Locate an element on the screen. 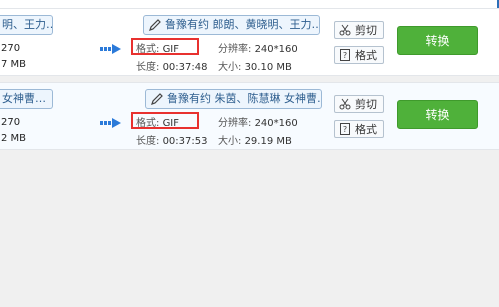 The height and width of the screenshot is (307, 499). size-info: 大小: 30.10 MB is located at coordinates (255, 67).